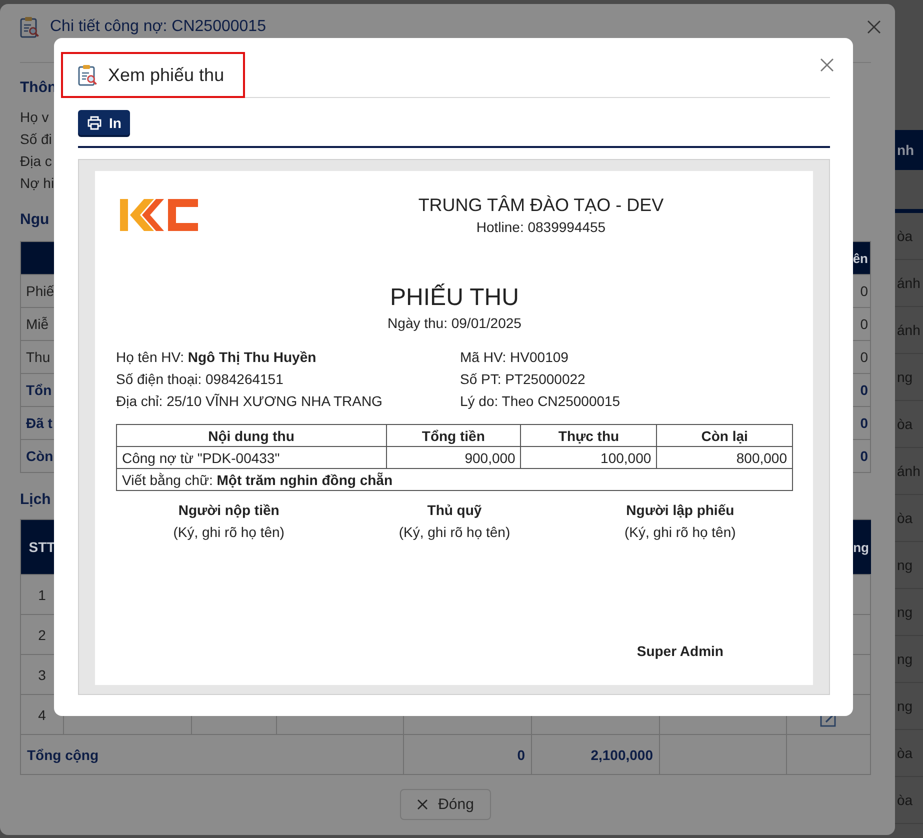 Image resolution: width=923 pixels, height=838 pixels. What do you see at coordinates (588, 435) in the screenshot?
I see `column-header: Thực thu` at bounding box center [588, 435].